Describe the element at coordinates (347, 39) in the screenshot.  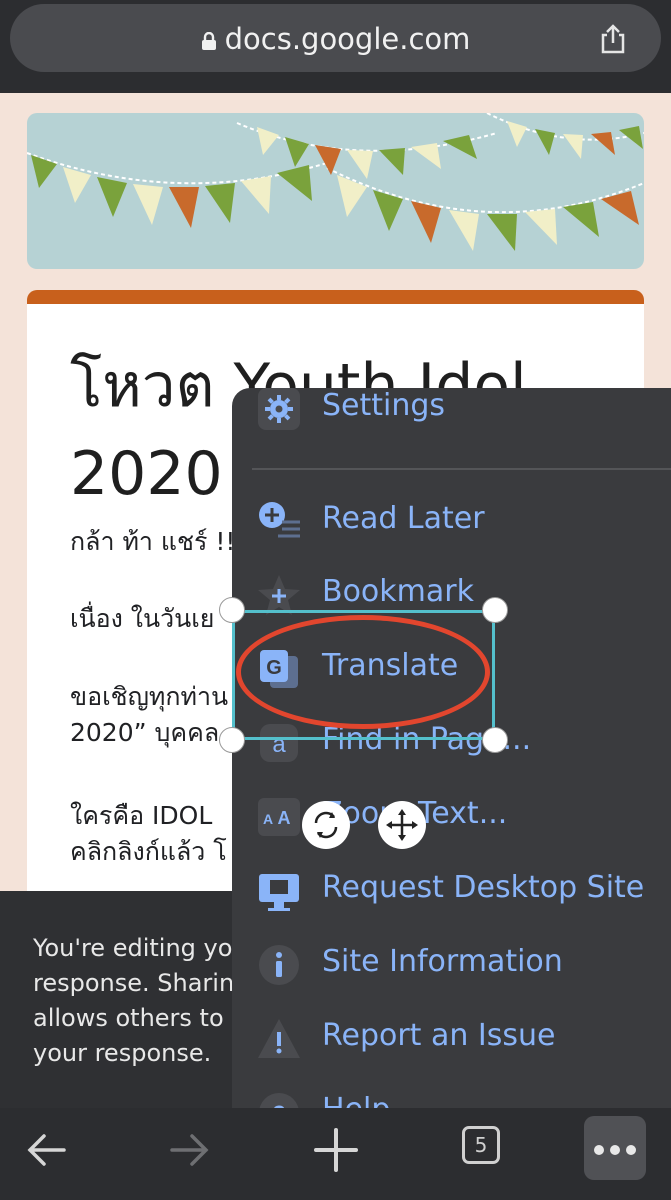
I see `url-text: docs.google.com` at that location.